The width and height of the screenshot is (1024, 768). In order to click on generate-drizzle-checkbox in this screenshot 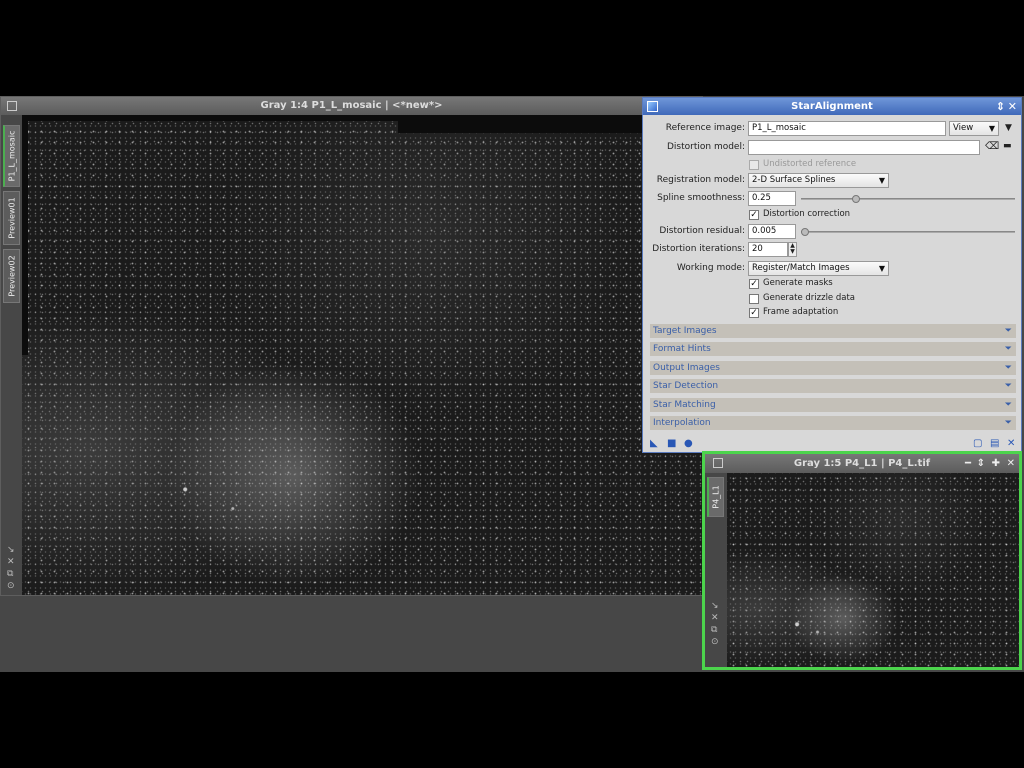, I will do `click(754, 299)`.